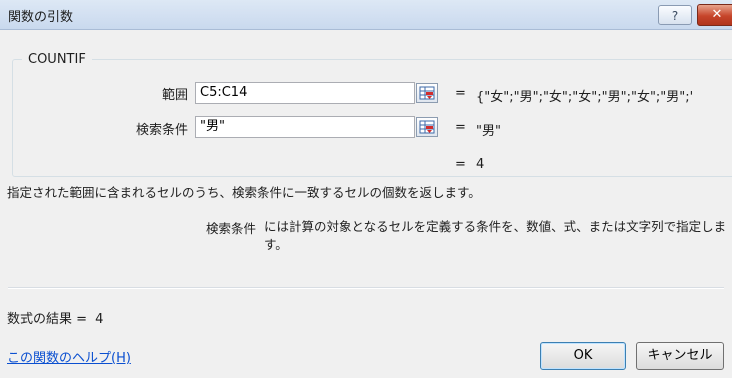  I want to click on cancel-button: キャンセル, so click(680, 356).